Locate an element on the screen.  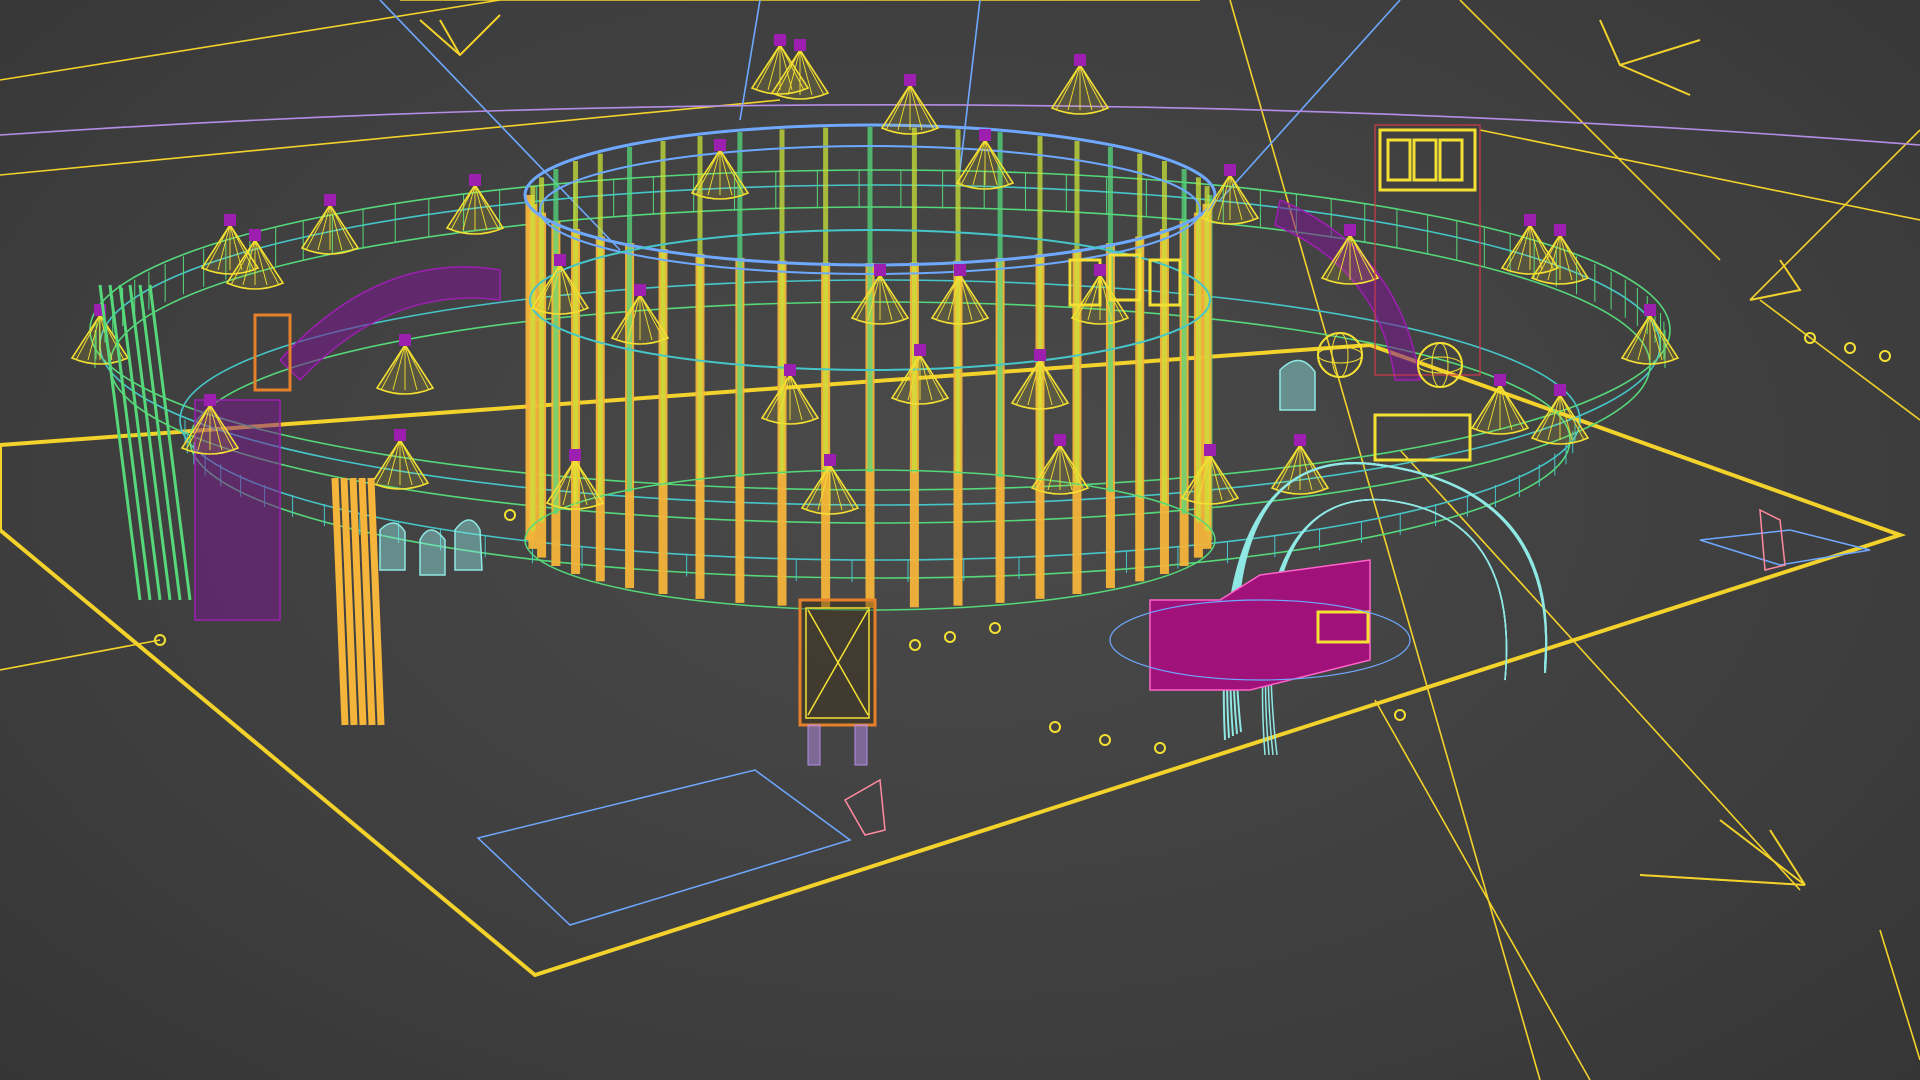
seating-group is located at coordinates (847, 467).